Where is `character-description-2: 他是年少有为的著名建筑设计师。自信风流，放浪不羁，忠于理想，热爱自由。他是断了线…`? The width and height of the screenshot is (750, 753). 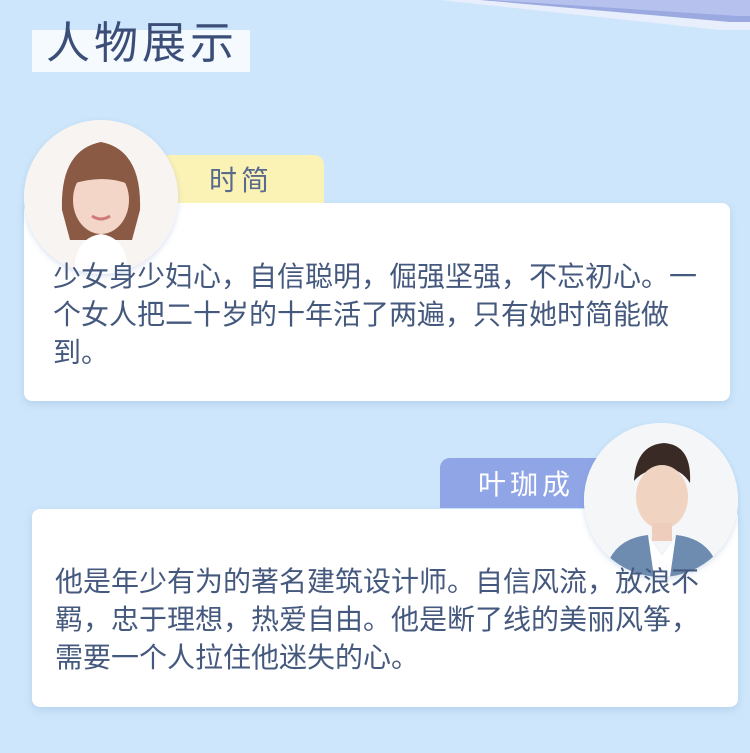 character-description-2: 他是年少有为的著名建筑设计师。自信风流，放浪不羁，忠于理想，热爱自由。他是断了线… is located at coordinates (377, 619).